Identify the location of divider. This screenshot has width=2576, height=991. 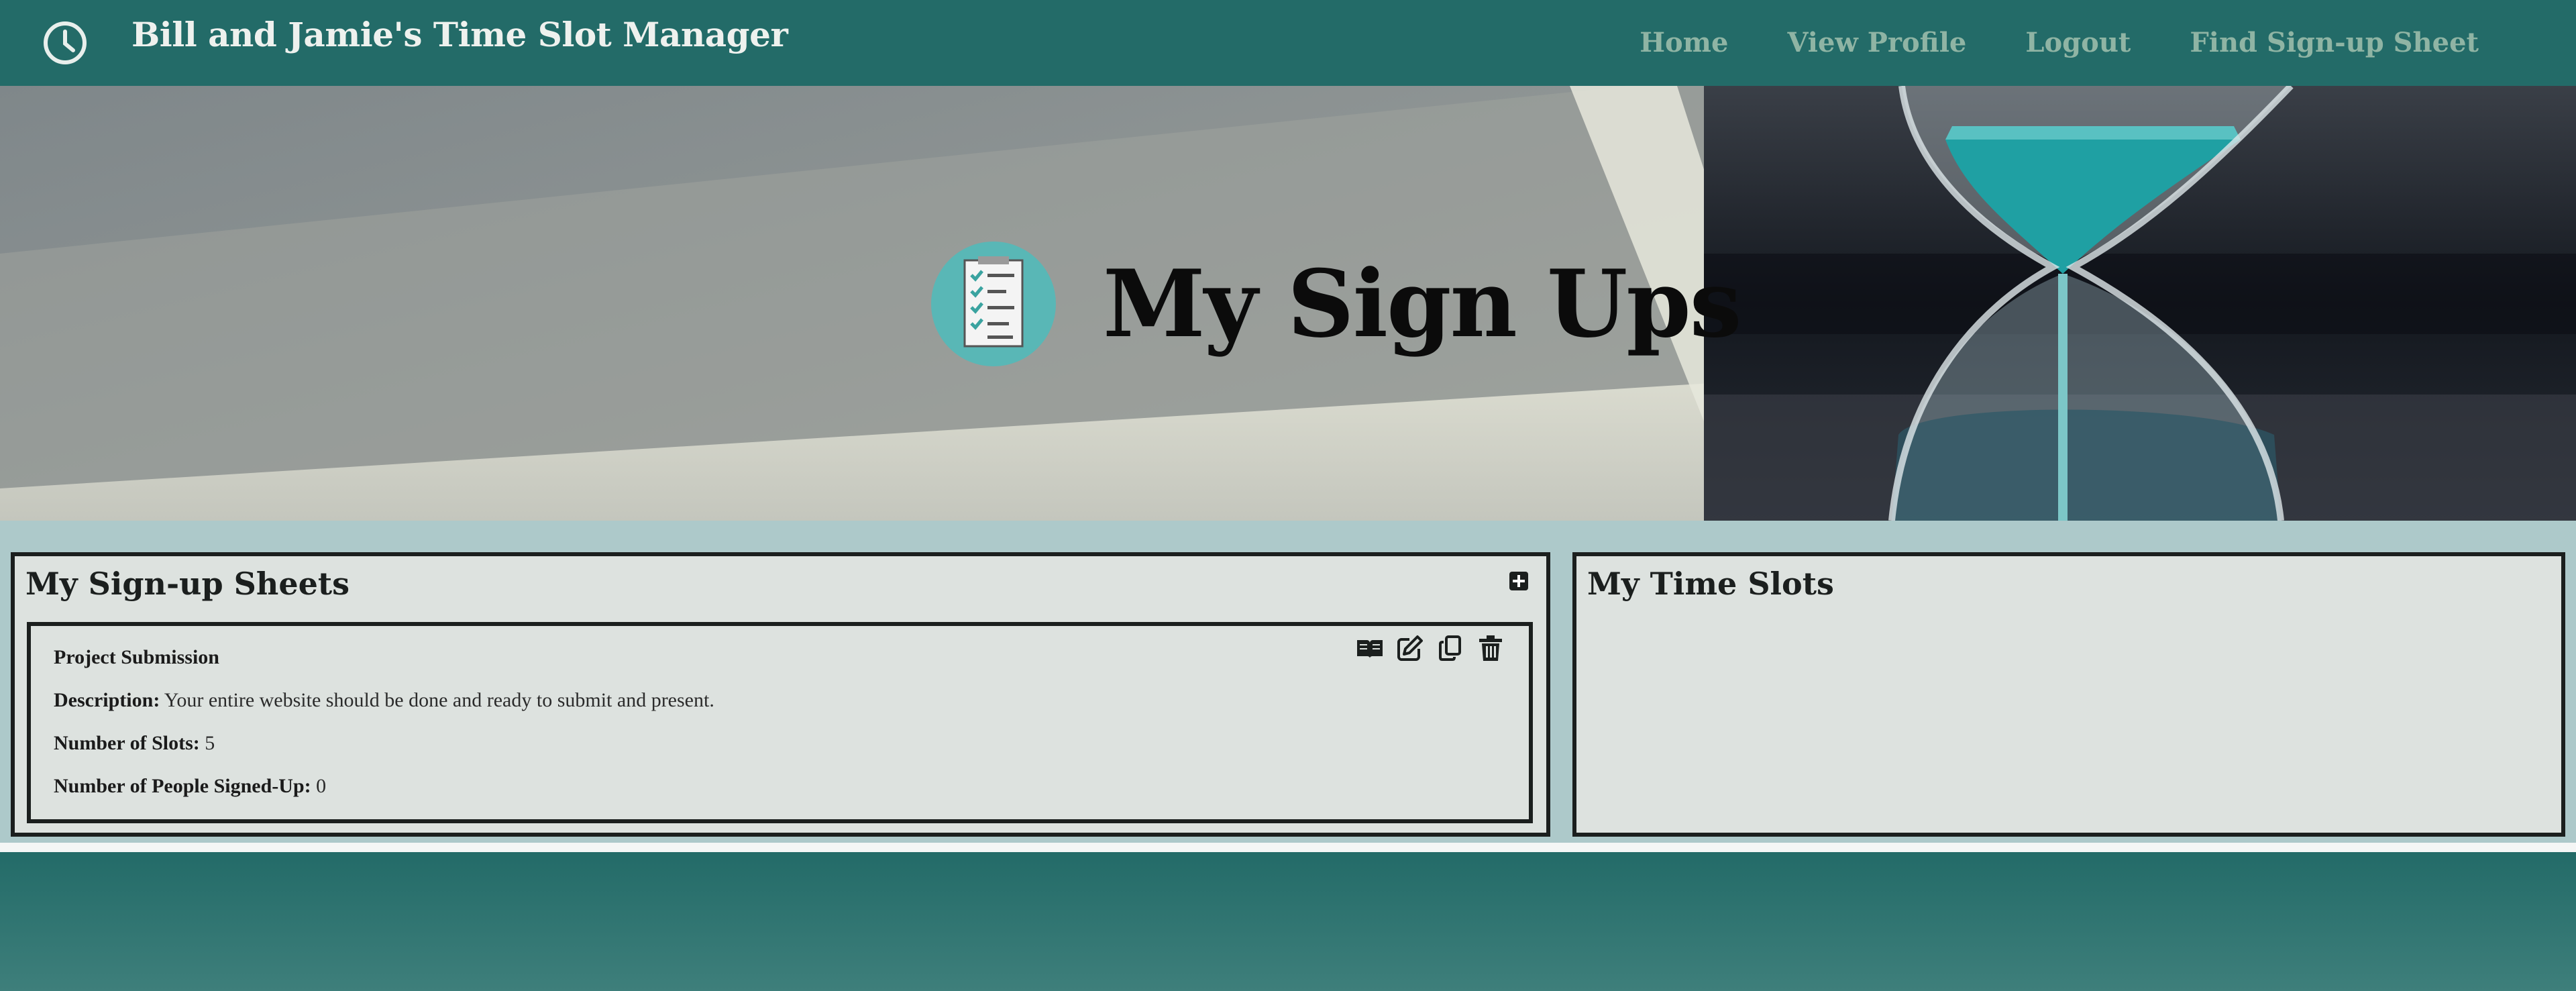
(1288, 847).